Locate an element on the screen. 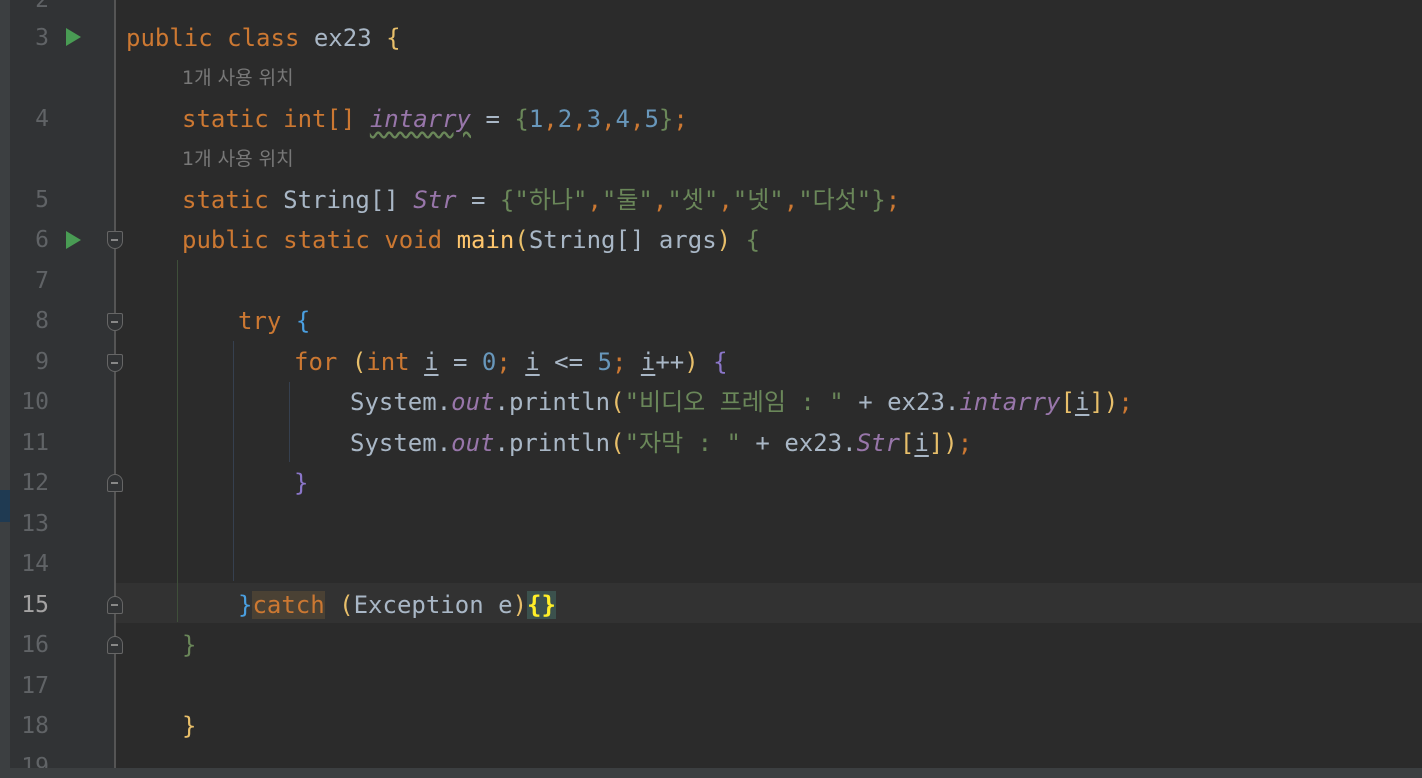  line-number: 8 is located at coordinates (29, 321).